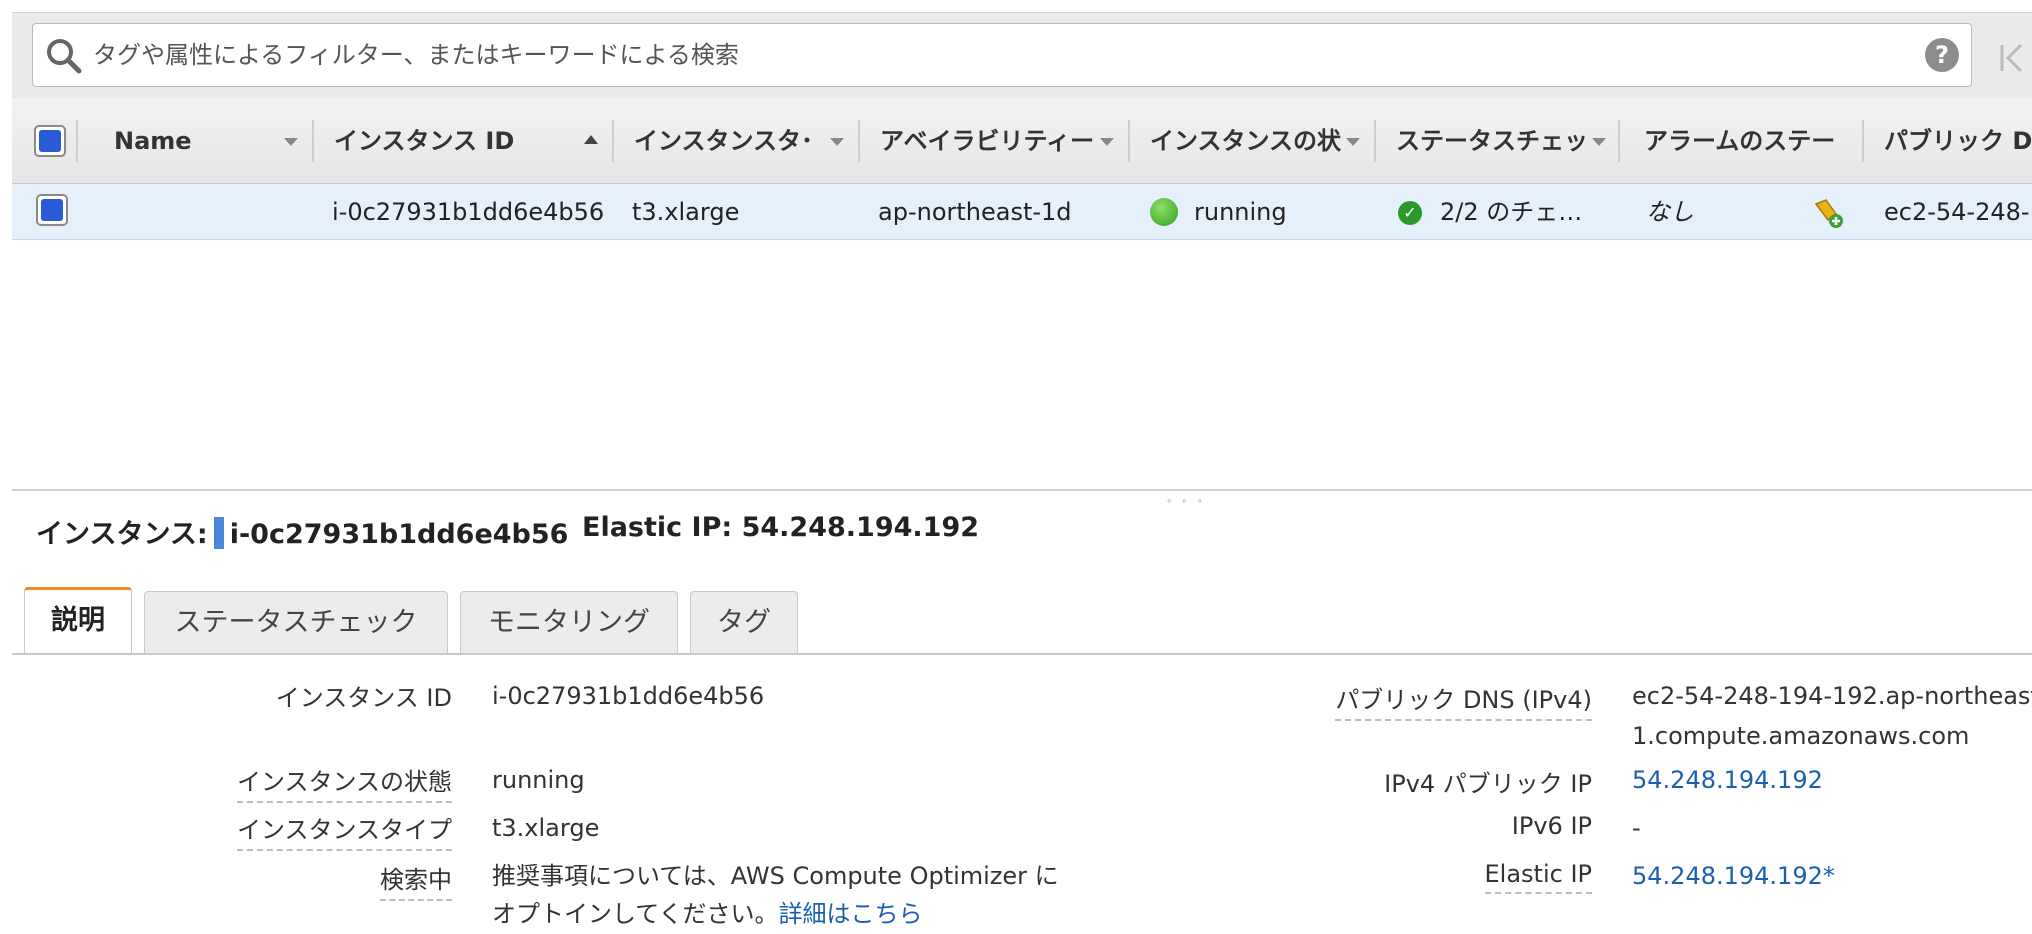 The height and width of the screenshot is (934, 2032). I want to click on filter-bar: ?, so click(1022, 55).